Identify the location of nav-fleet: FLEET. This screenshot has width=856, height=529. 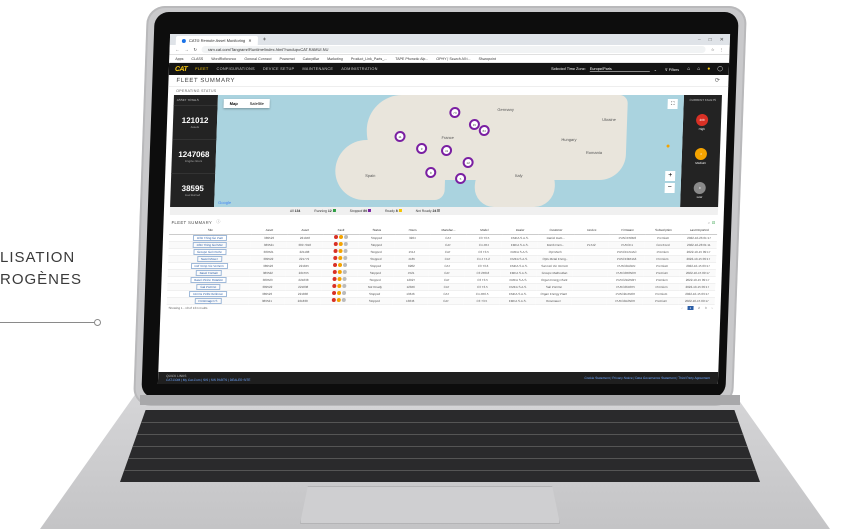
(201, 69).